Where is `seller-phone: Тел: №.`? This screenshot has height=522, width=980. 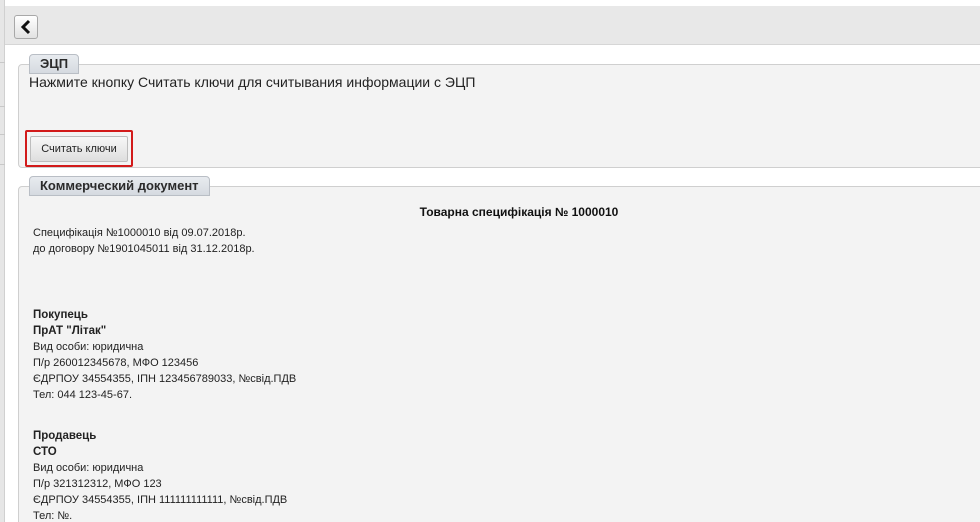
seller-phone: Тел: №. is located at coordinates (53, 516).